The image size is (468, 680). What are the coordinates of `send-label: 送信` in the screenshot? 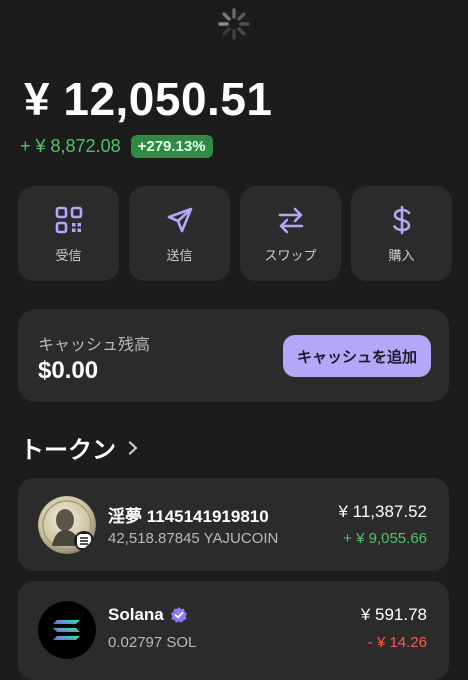 It's located at (179, 255).